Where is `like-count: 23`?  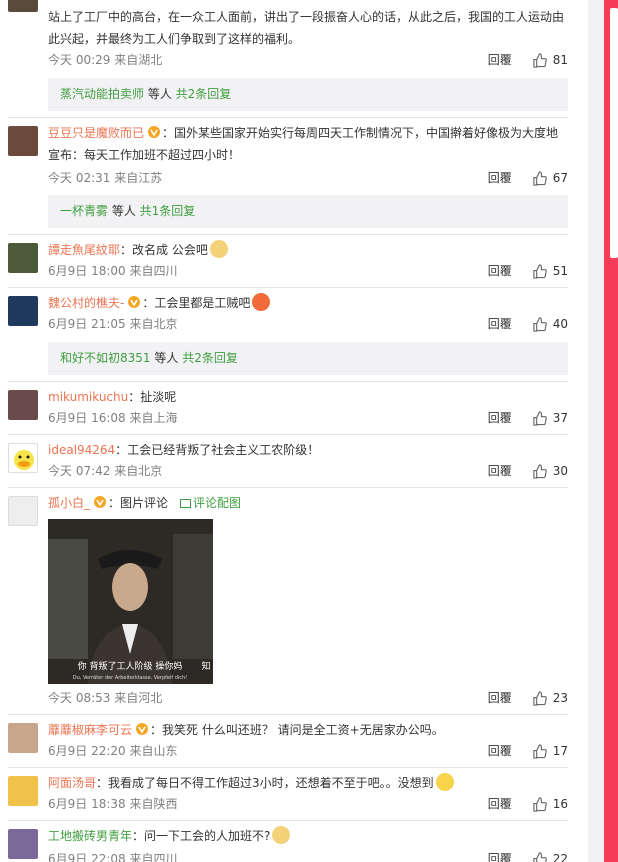
like-count: 23 is located at coordinates (560, 698).